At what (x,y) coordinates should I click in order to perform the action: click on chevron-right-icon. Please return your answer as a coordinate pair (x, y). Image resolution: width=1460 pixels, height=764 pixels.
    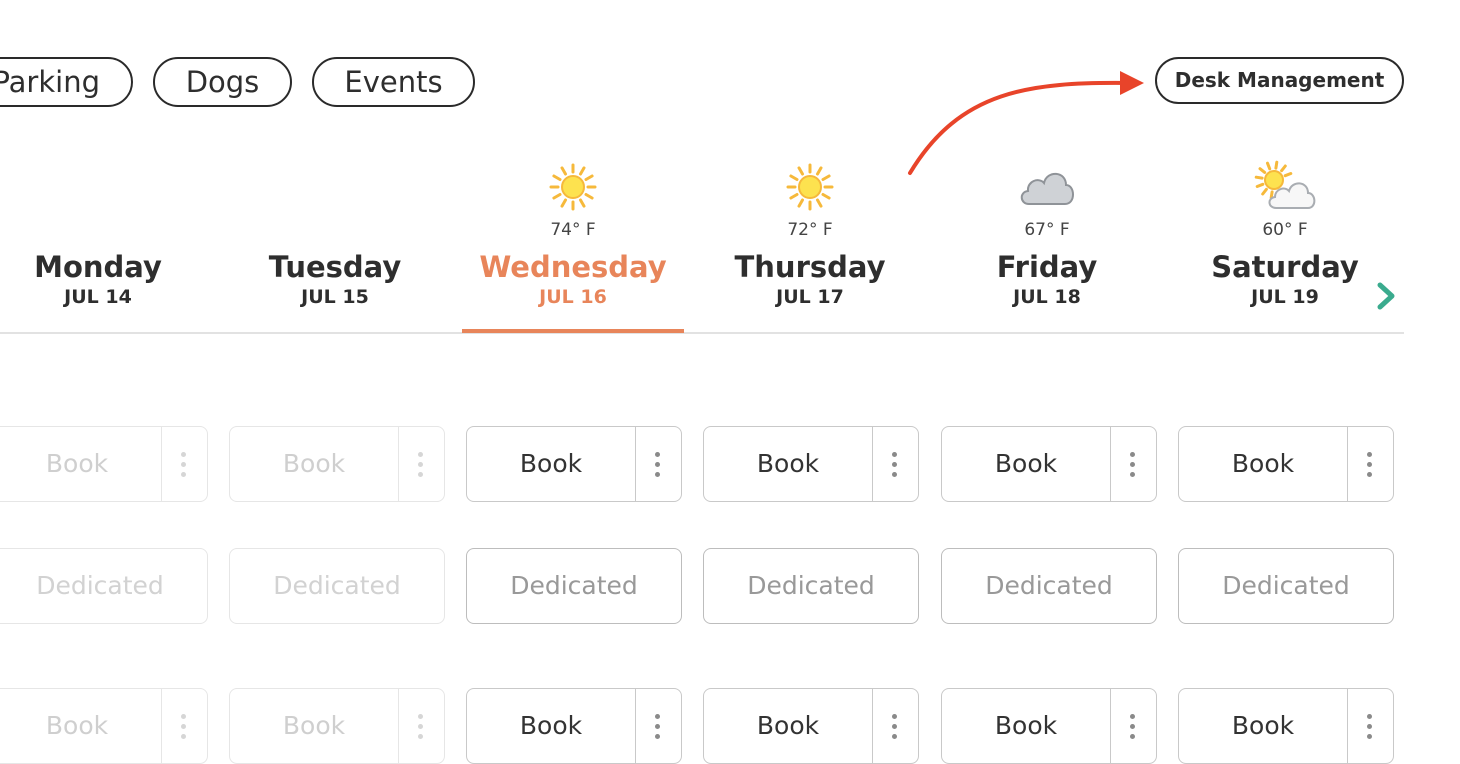
    Looking at the image, I should click on (1387, 296).